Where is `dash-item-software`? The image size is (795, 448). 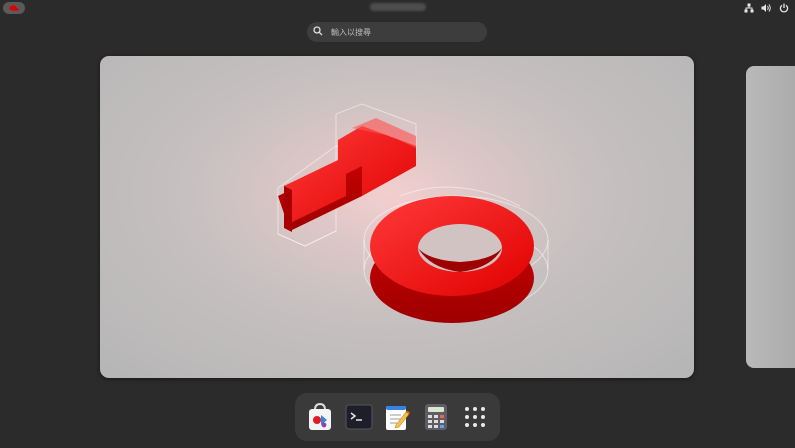 dash-item-software is located at coordinates (320, 417).